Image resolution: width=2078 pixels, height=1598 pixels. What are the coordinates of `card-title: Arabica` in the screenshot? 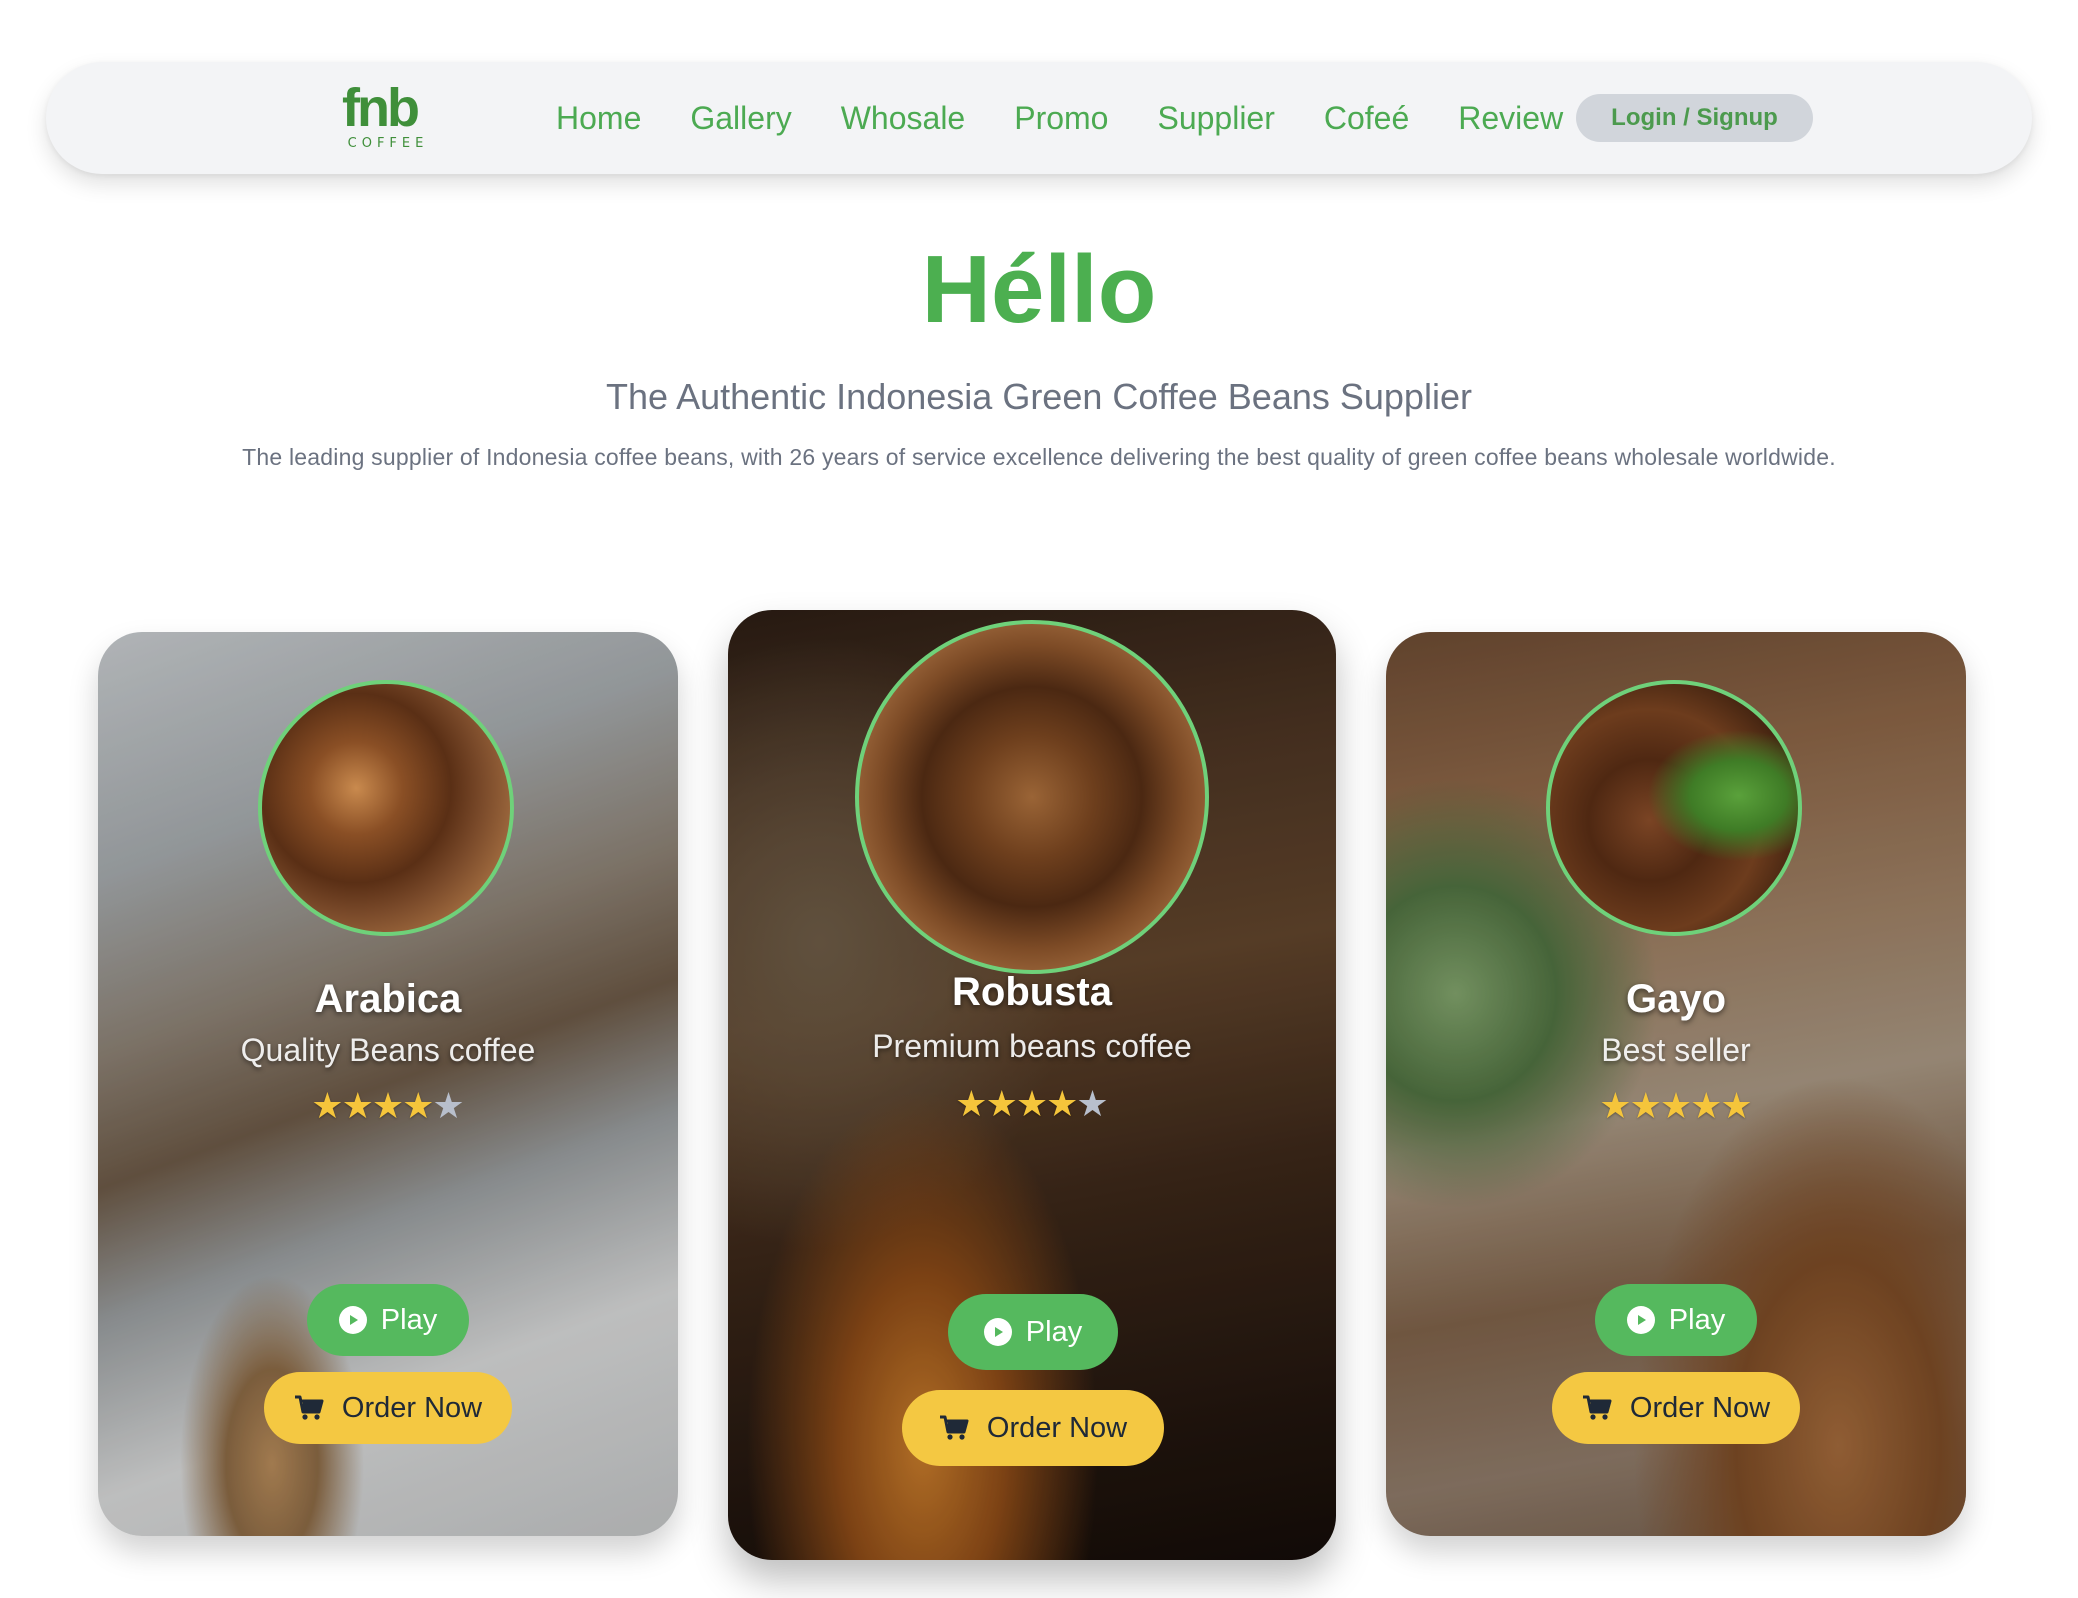 It's located at (388, 999).